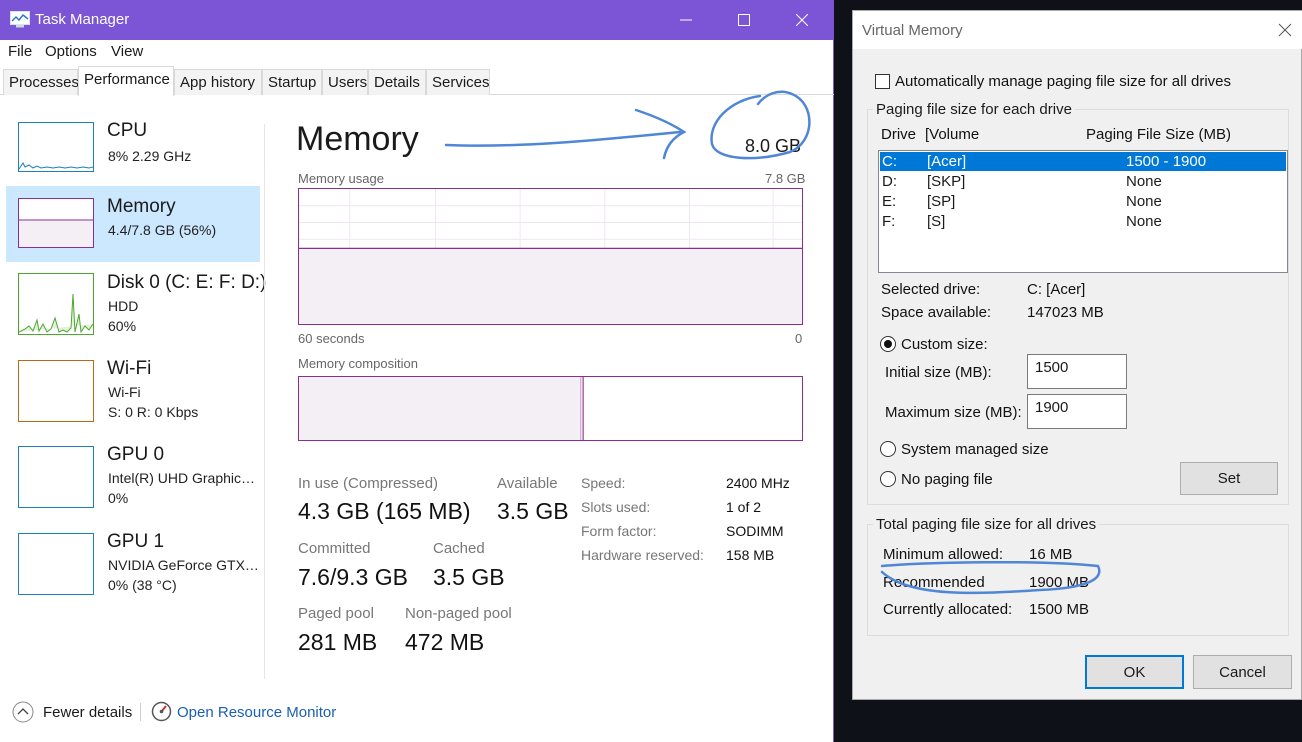 The width and height of the screenshot is (1302, 742). I want to click on drive-row: D: [SKP] None, so click(1083, 181).